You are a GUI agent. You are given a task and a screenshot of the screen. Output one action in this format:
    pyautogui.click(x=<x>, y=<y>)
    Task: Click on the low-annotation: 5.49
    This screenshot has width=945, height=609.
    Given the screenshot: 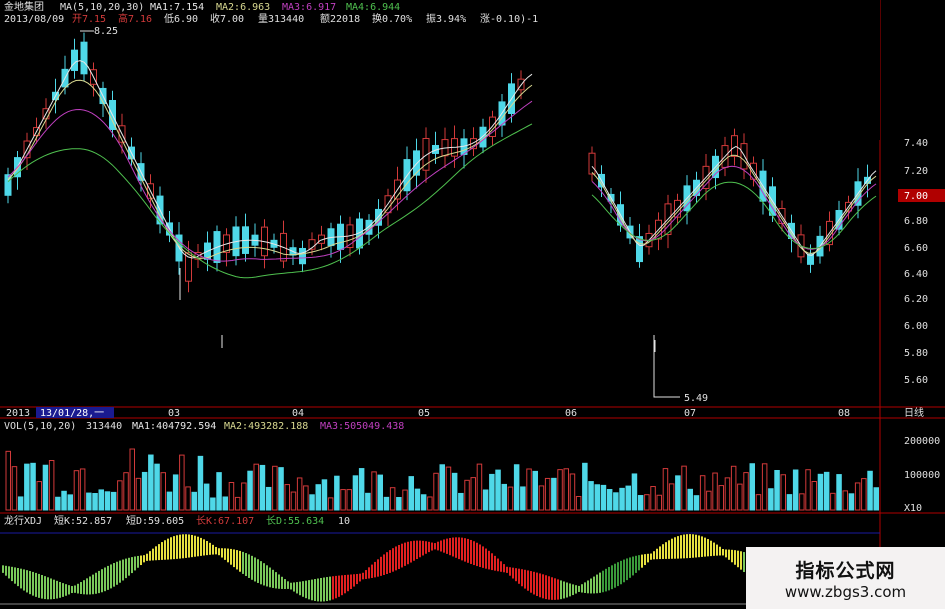 What is the action you would take?
    pyautogui.click(x=696, y=398)
    